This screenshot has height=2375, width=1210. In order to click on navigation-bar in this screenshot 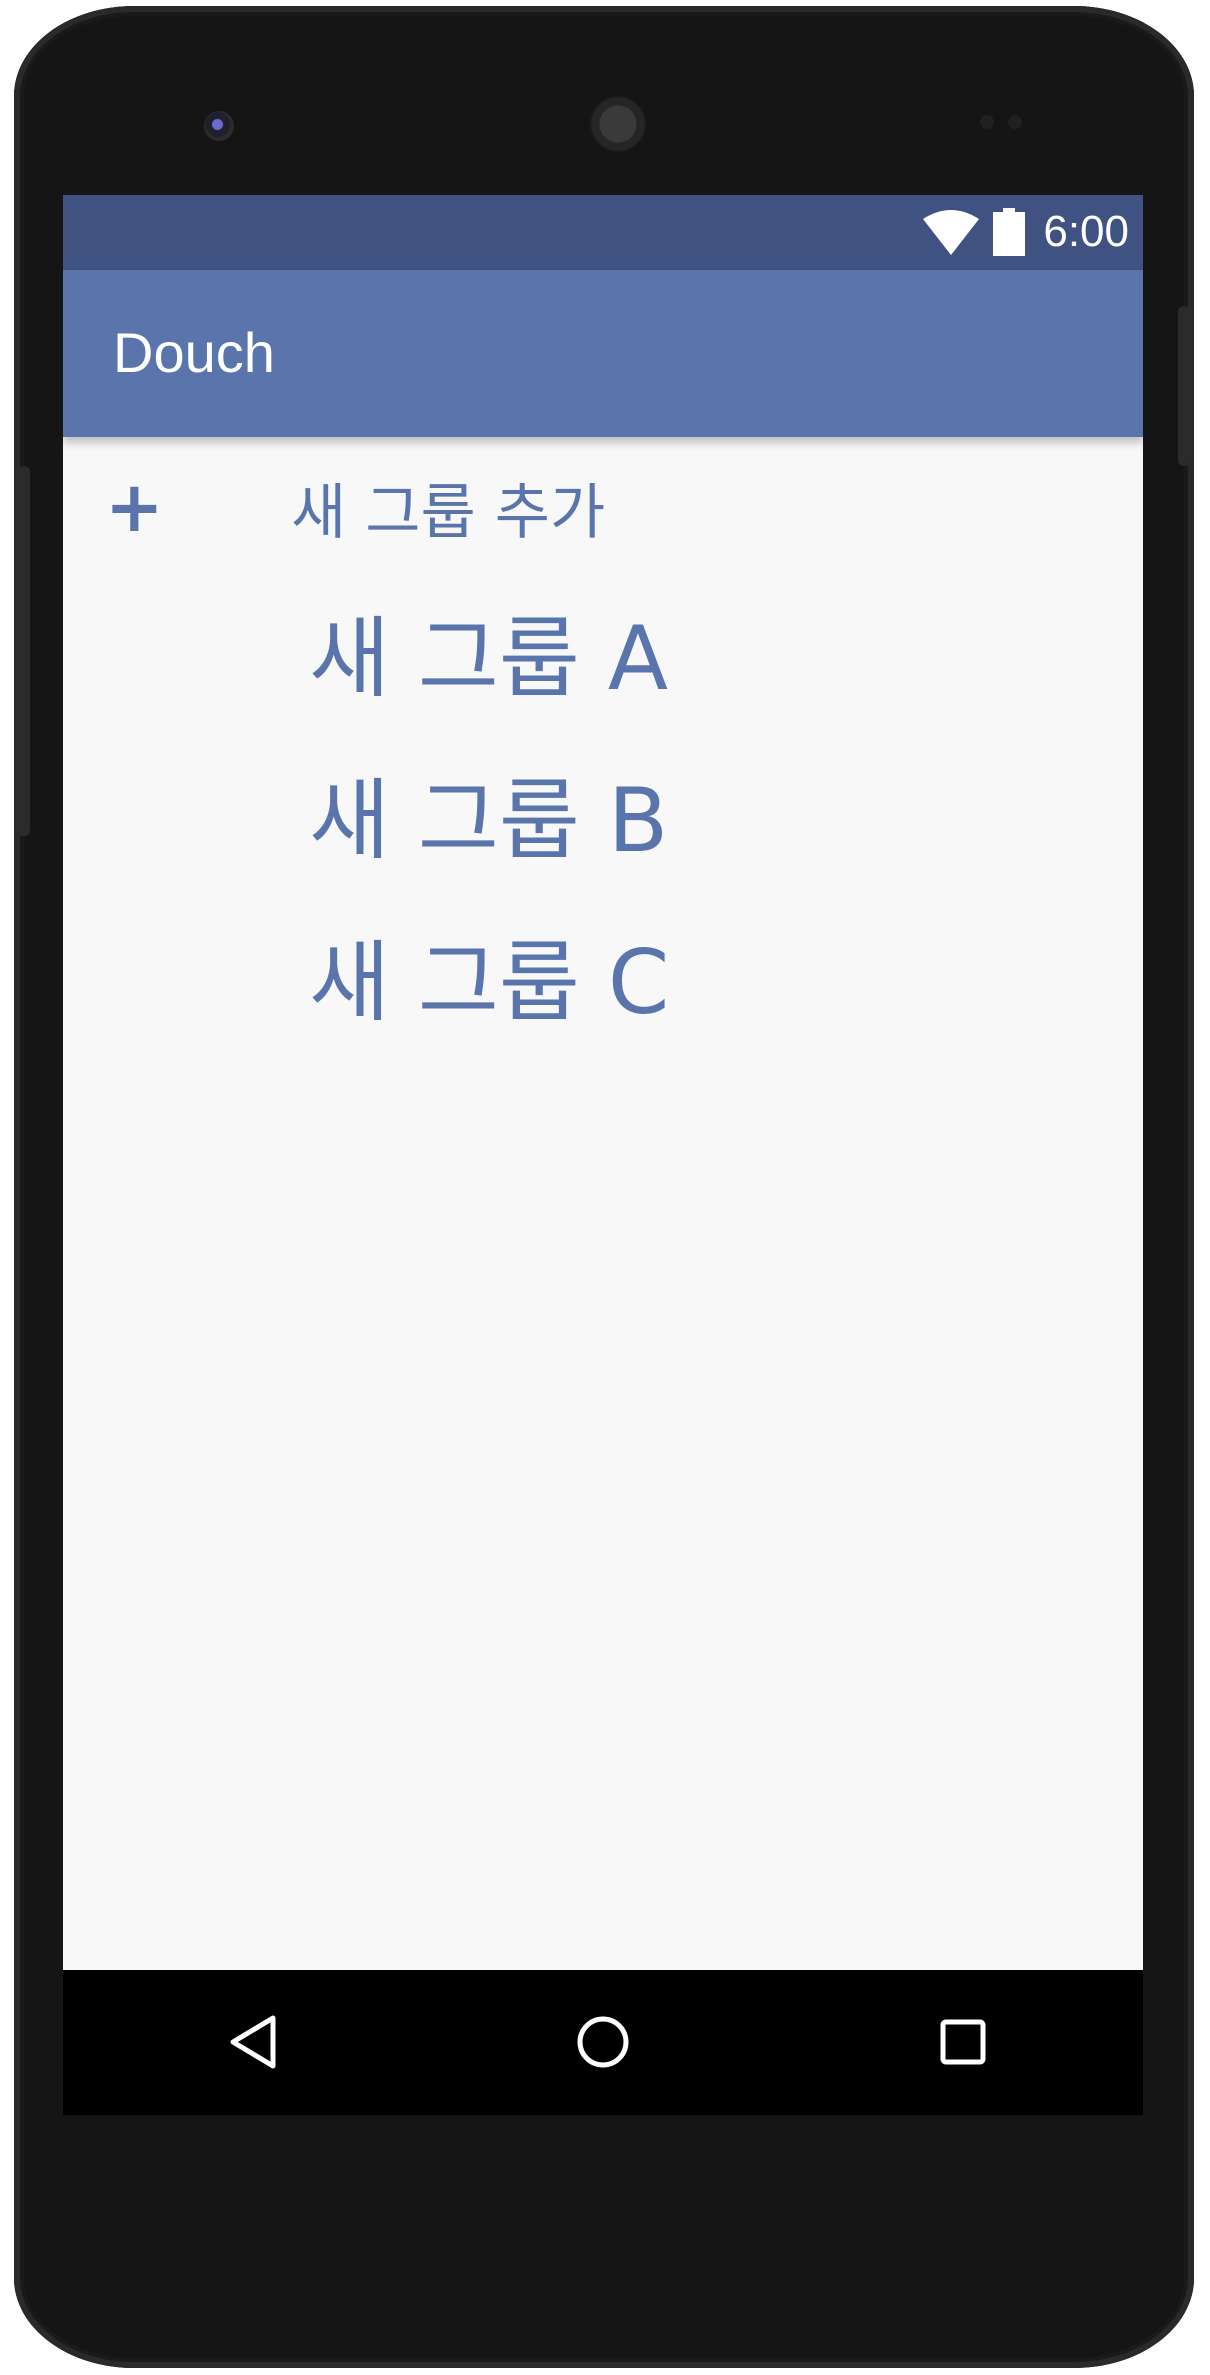, I will do `click(603, 2042)`.